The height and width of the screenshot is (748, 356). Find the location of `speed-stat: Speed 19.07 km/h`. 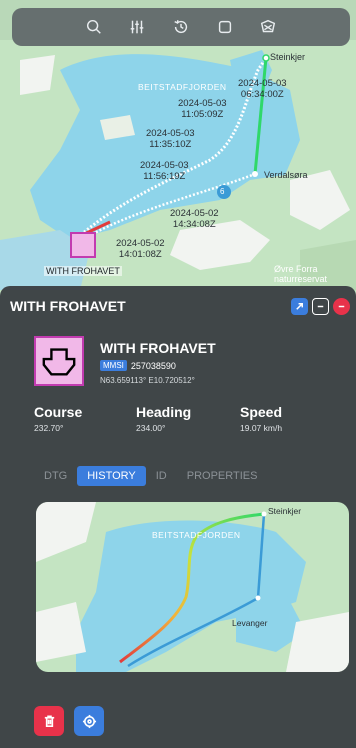

speed-stat: Speed 19.07 km/h is located at coordinates (261, 418).